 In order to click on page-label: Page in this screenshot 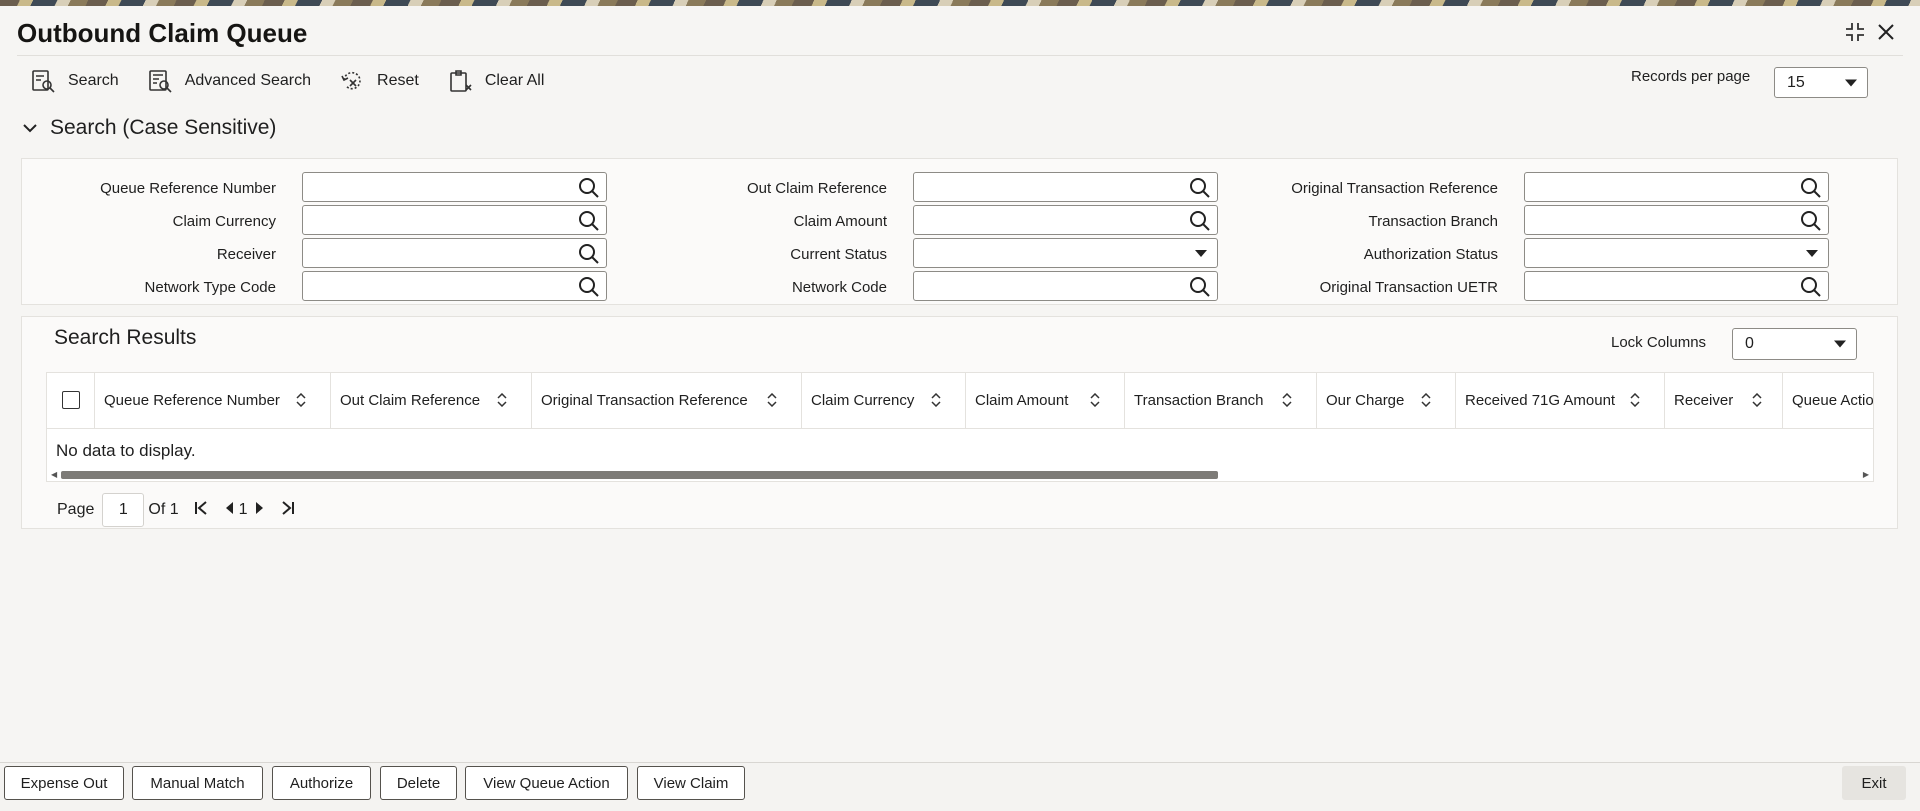, I will do `click(76, 509)`.